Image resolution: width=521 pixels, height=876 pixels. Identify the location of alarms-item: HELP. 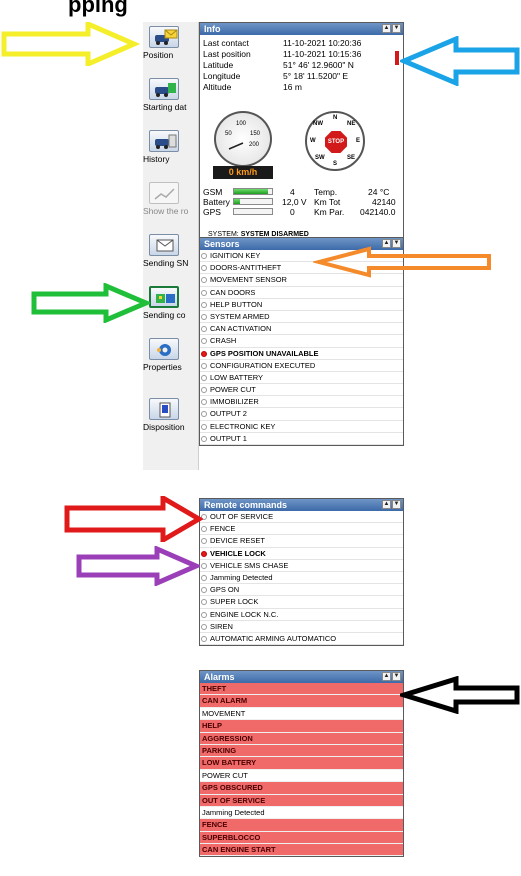
(301, 726).